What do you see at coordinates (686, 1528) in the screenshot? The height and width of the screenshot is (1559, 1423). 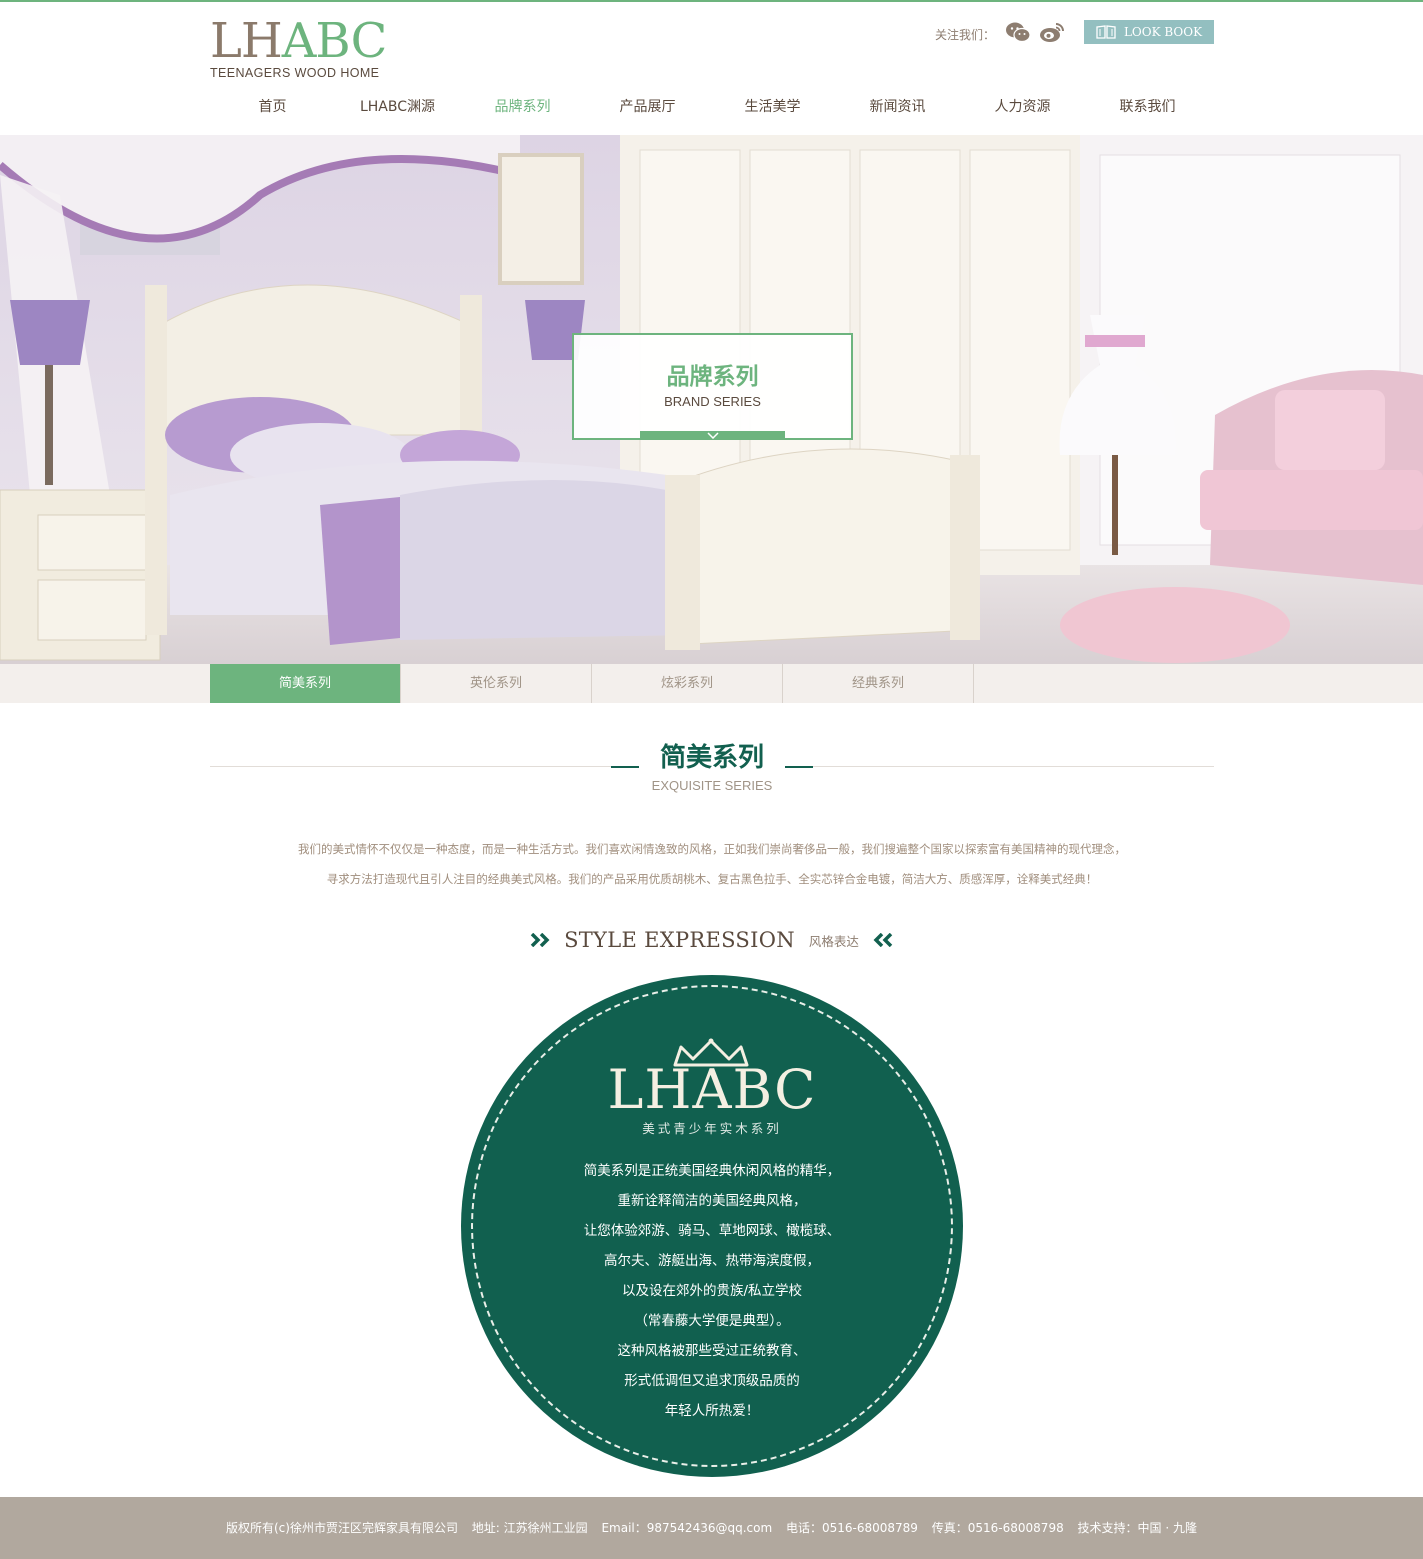 I see `footer-email: Email：987542436@qq.com` at bounding box center [686, 1528].